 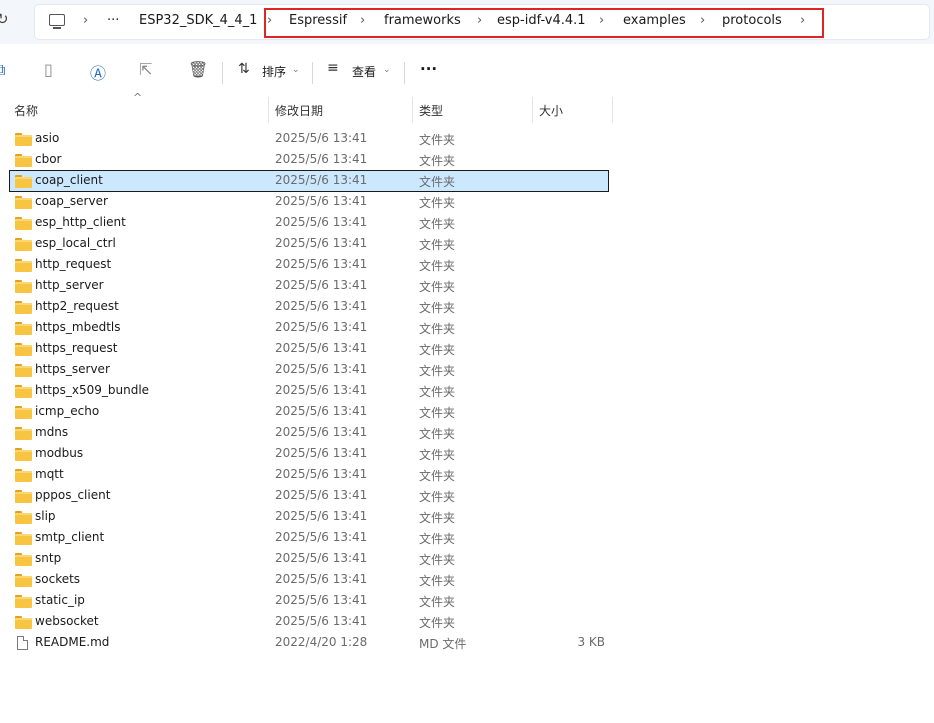 What do you see at coordinates (75, 243) in the screenshot?
I see `file-name: esp_local_ctrl` at bounding box center [75, 243].